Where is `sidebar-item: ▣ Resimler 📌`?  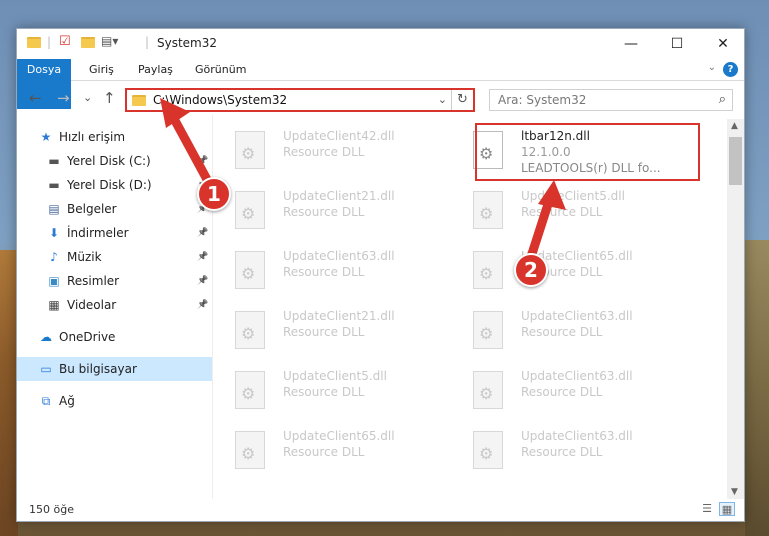
sidebar-item: ▣ Resimler 📌 is located at coordinates (114, 281).